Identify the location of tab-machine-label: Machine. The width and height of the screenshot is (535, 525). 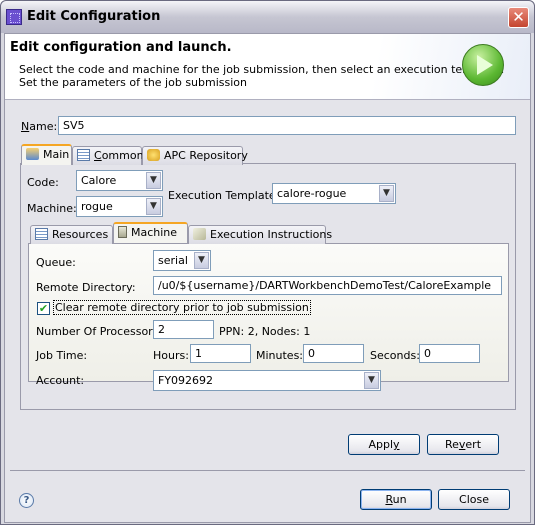
(154, 232).